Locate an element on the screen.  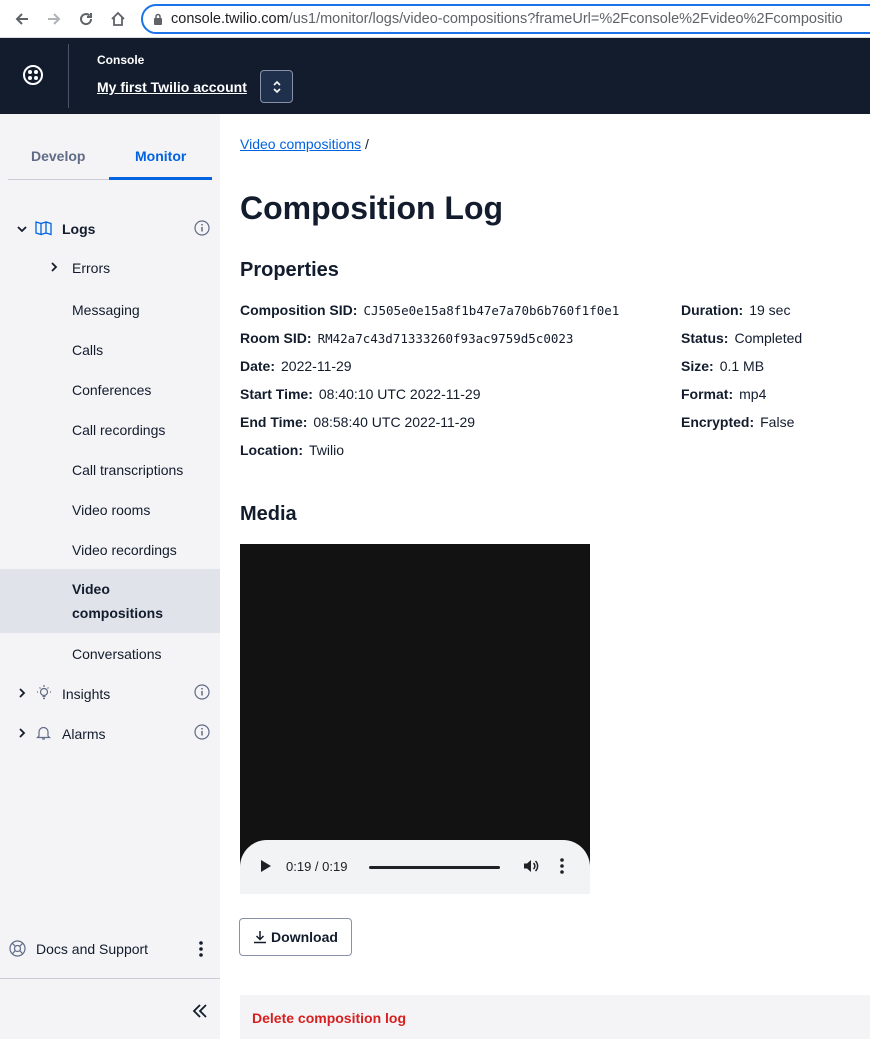
sidebar-item-label: Alarms is located at coordinates (84, 734).